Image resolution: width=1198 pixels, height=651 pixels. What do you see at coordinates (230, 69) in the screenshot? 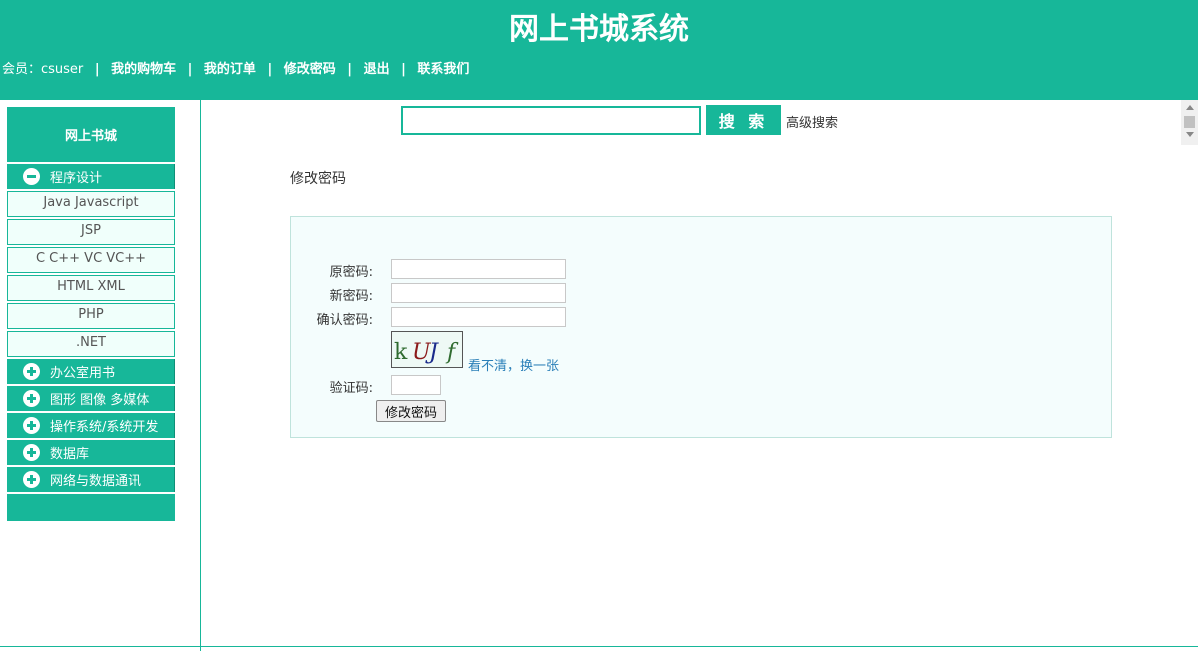
I see `nav-link-orders: 我的订单` at bounding box center [230, 69].